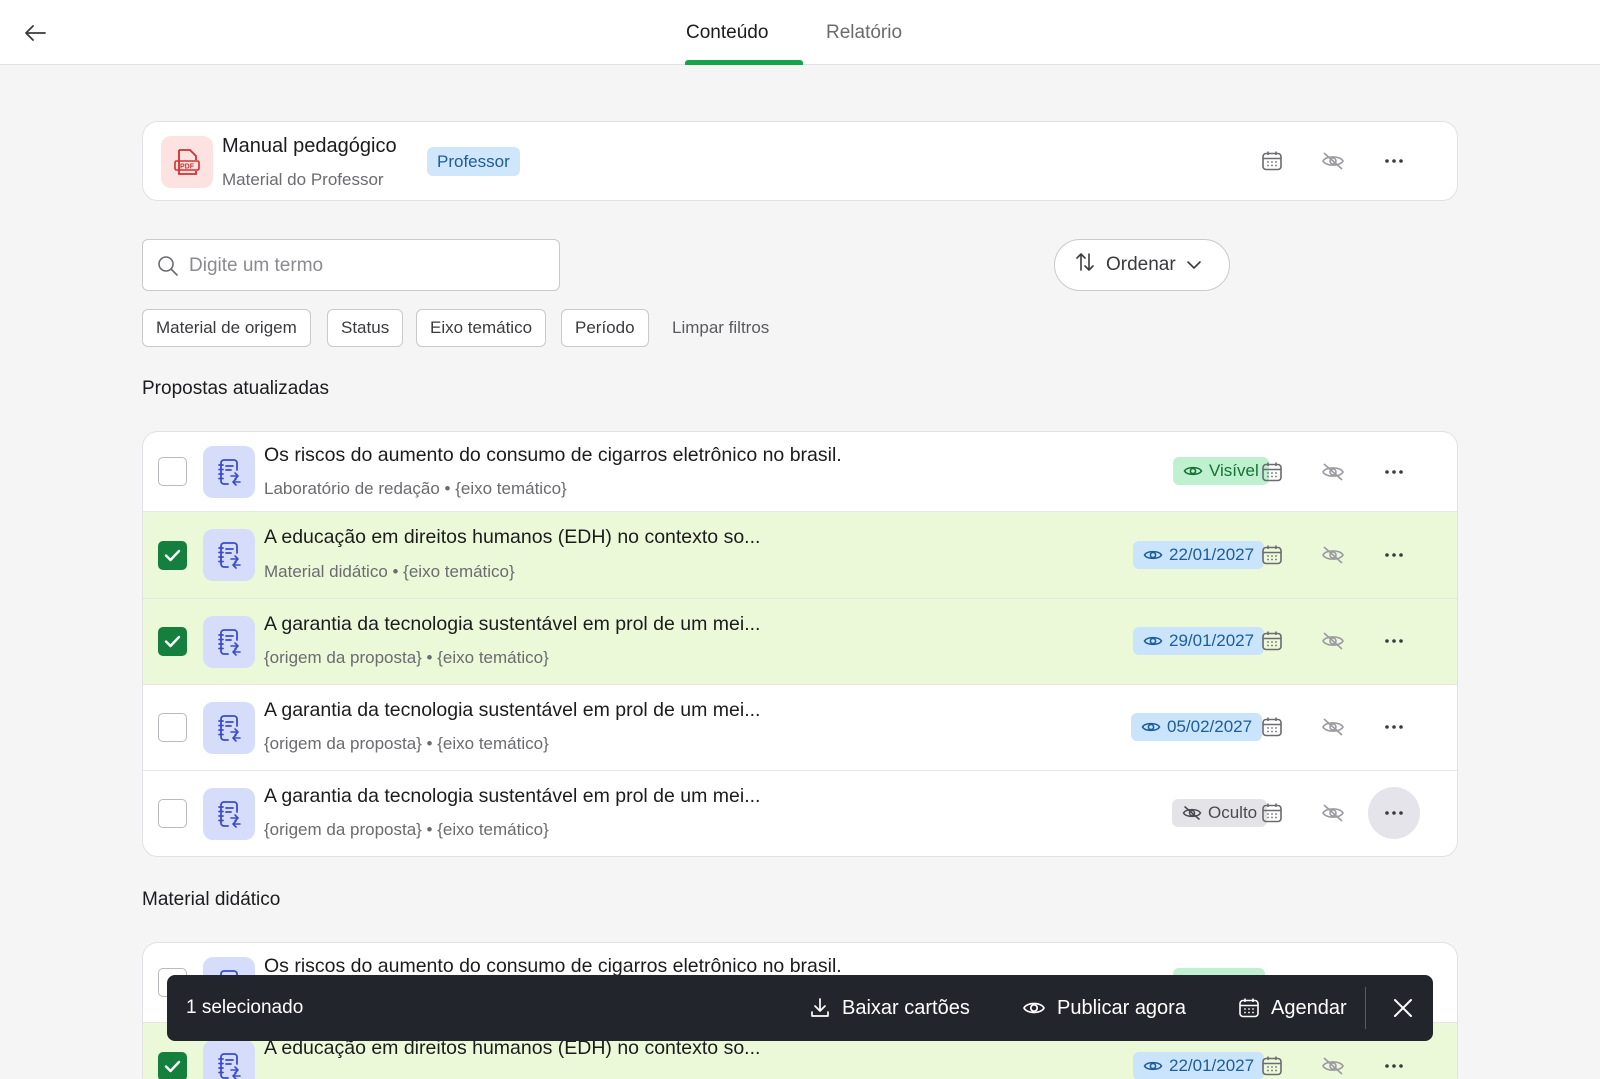 The height and width of the screenshot is (1079, 1600). What do you see at coordinates (235, 388) in the screenshot?
I see `section-title-propostas: Propostas atualizadas` at bounding box center [235, 388].